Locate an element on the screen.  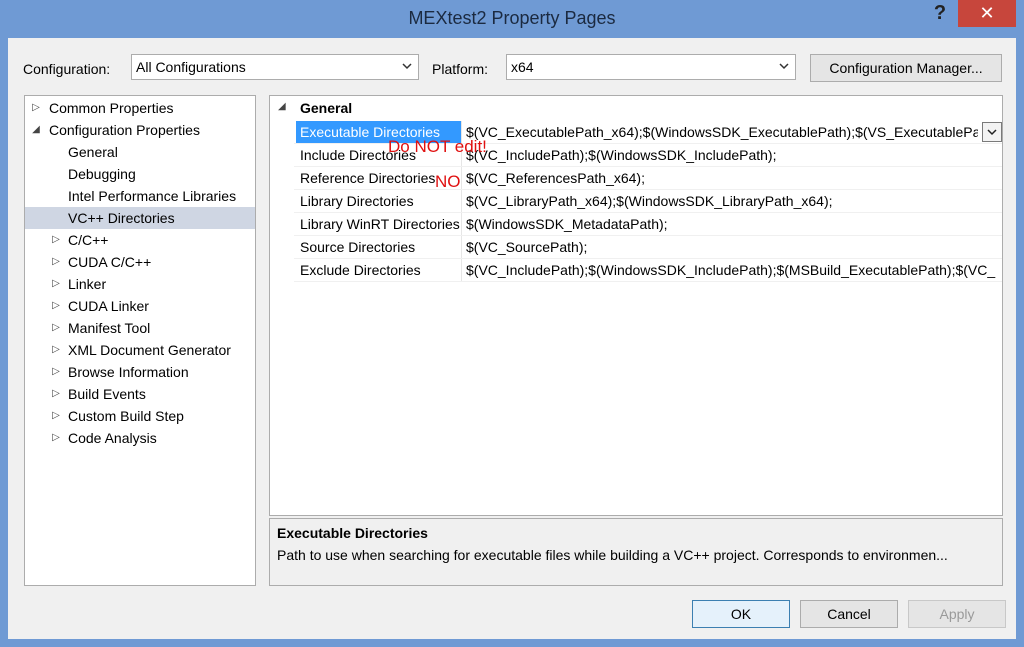
tree-item-label: C/C++ is located at coordinates (88, 240).